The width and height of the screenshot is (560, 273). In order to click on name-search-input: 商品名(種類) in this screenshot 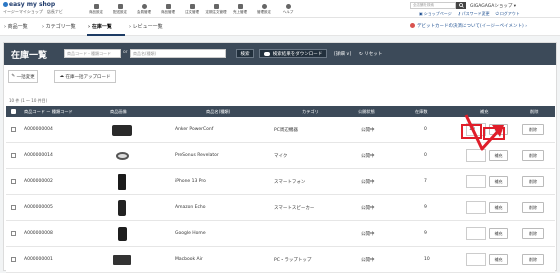, I will do `click(178, 53)`.